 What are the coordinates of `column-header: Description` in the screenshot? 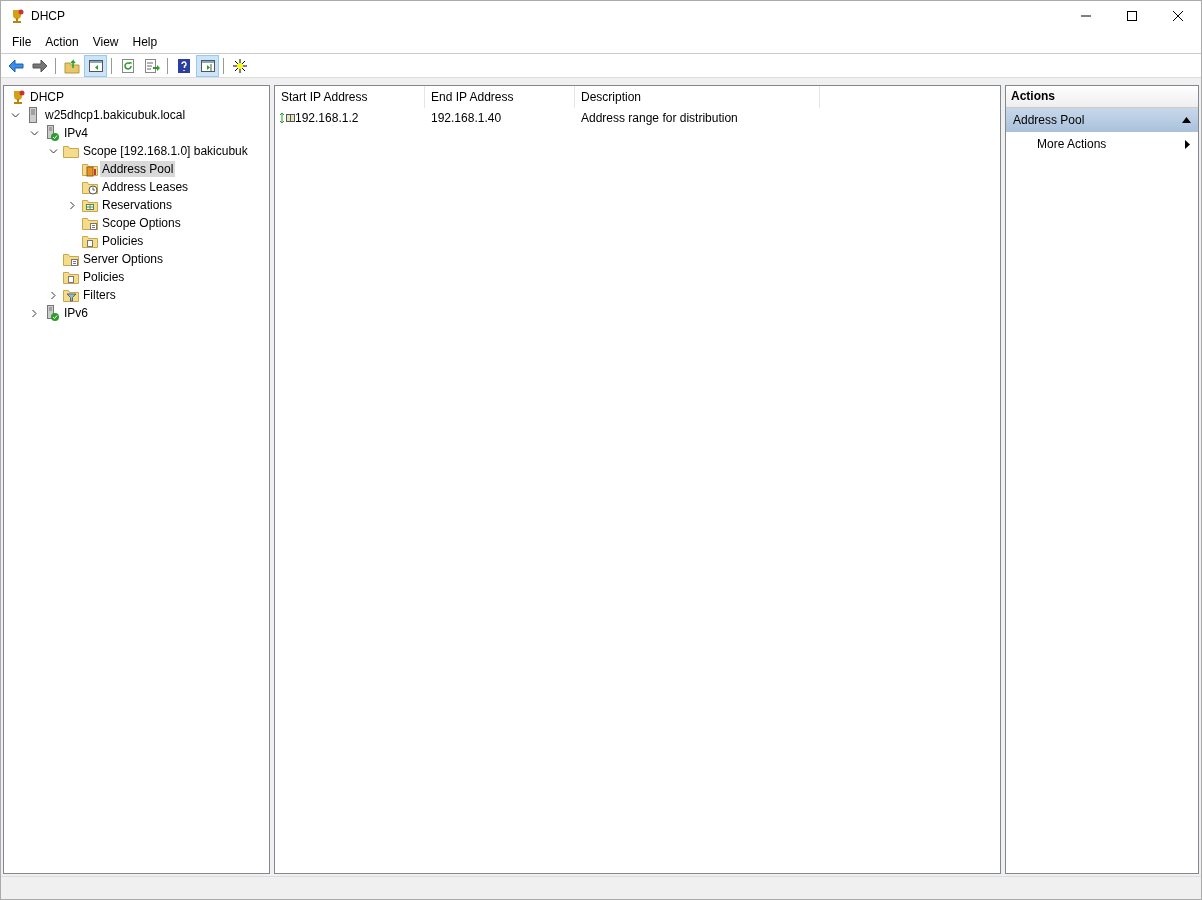 It's located at (697, 97).